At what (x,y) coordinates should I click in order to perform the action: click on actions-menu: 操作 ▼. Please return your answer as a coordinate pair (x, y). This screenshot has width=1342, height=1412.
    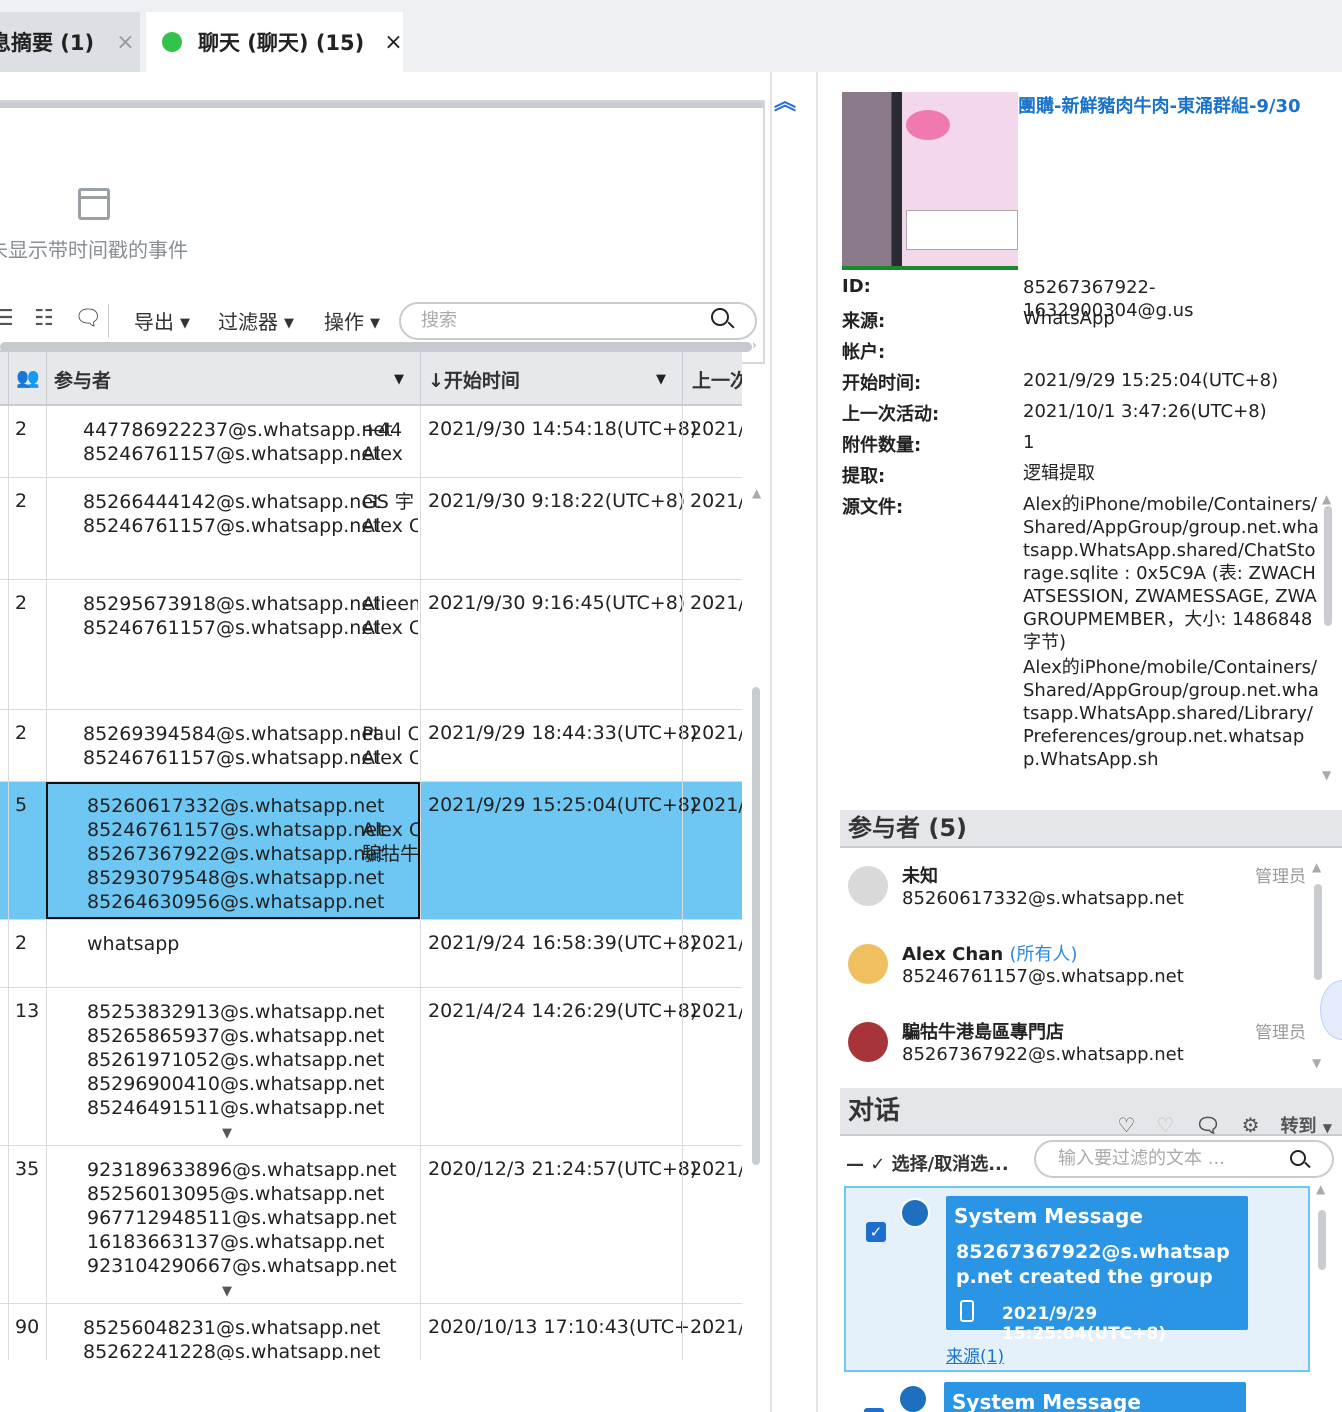
    Looking at the image, I should click on (352, 320).